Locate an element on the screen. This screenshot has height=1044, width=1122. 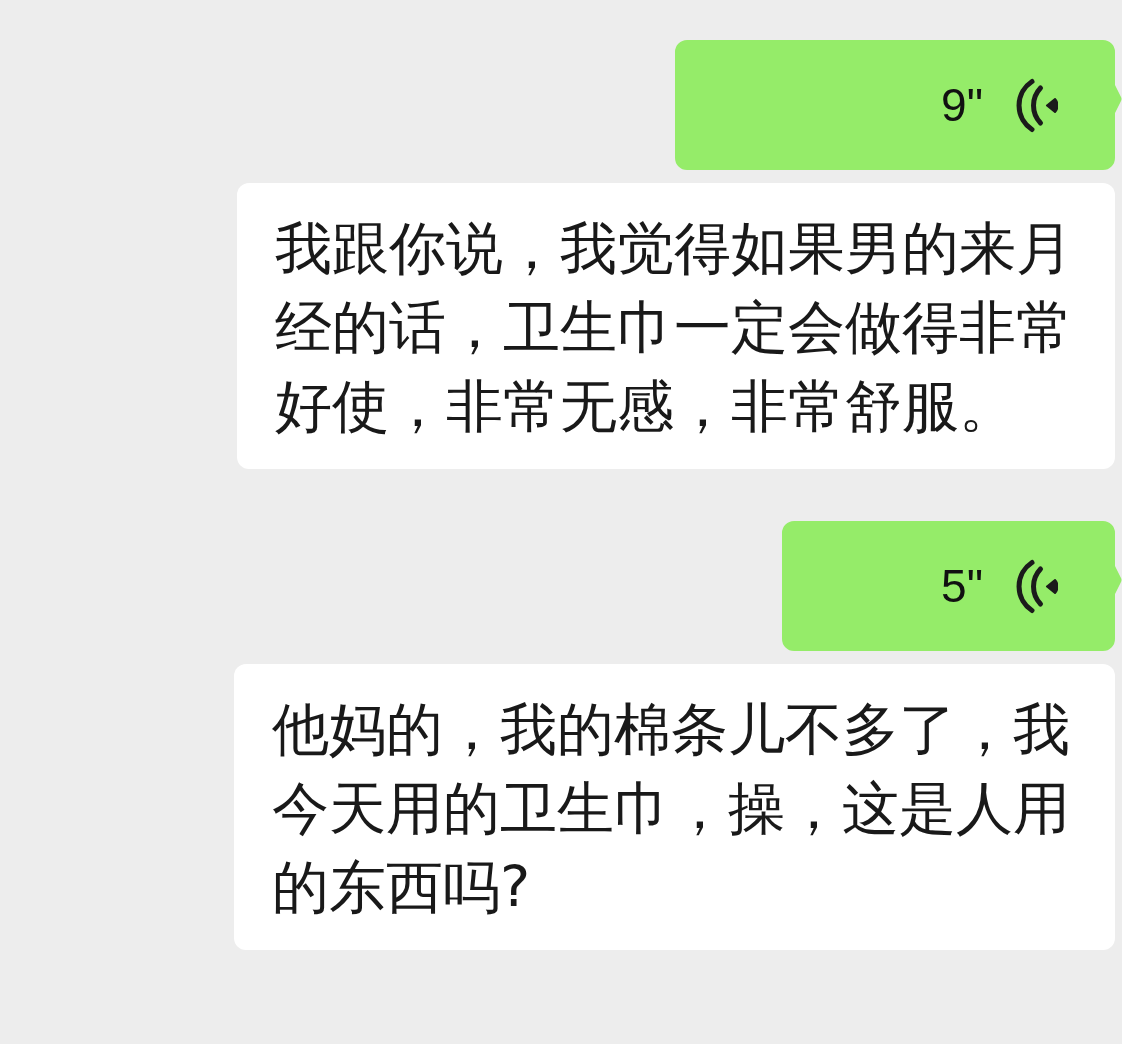
voice-duration: 9" is located at coordinates (962, 105).